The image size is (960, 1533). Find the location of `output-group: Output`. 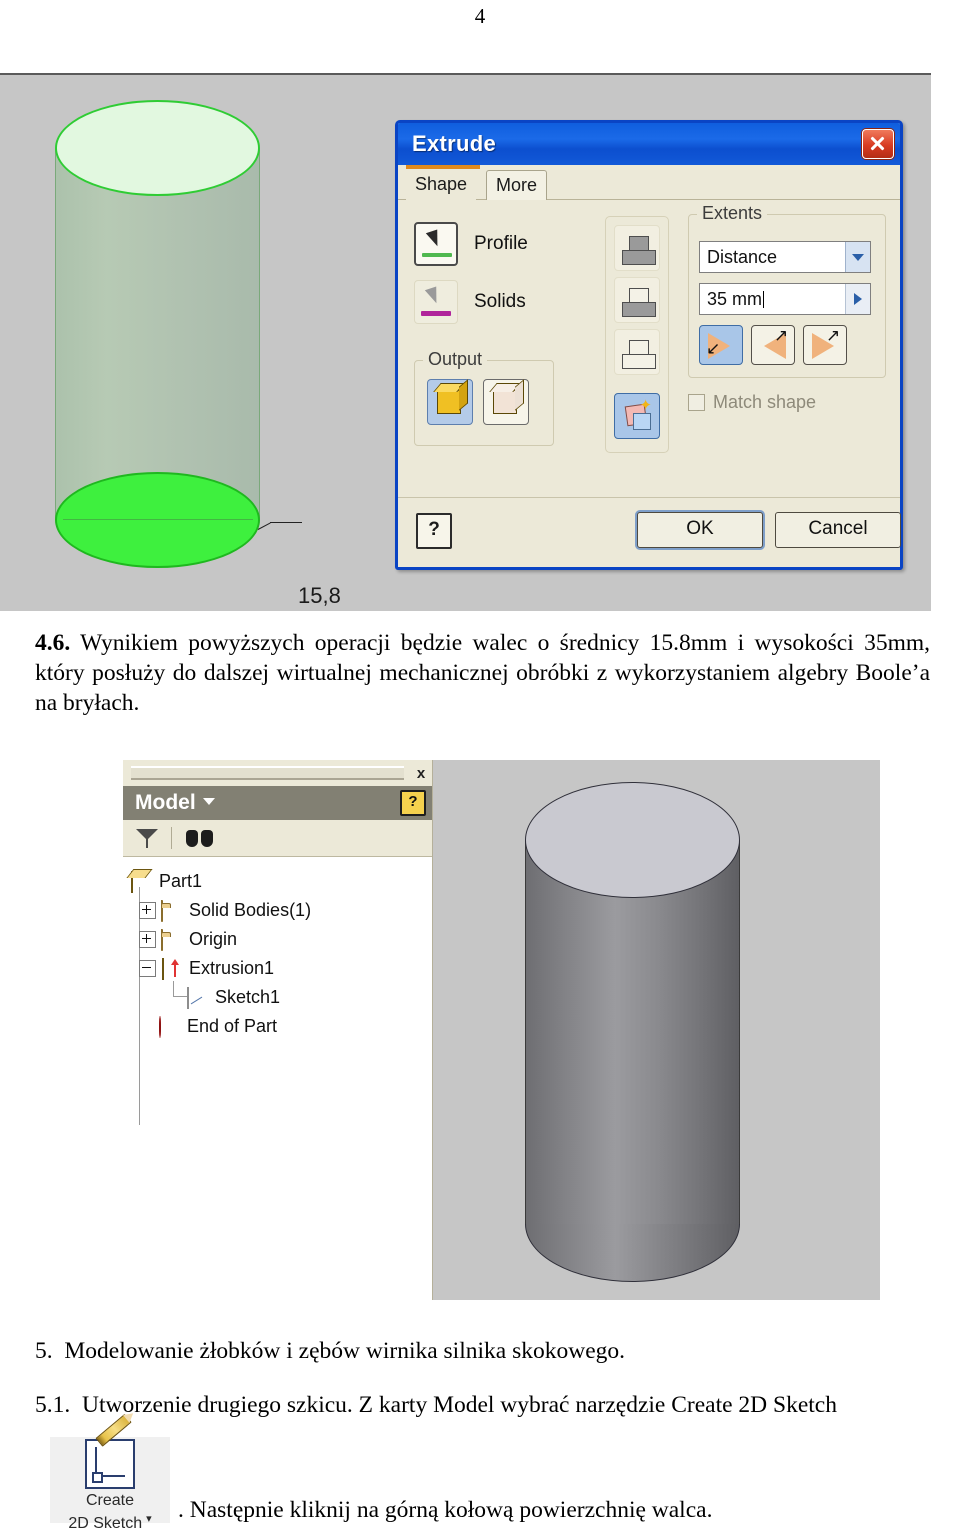

output-group: Output is located at coordinates (484, 397).